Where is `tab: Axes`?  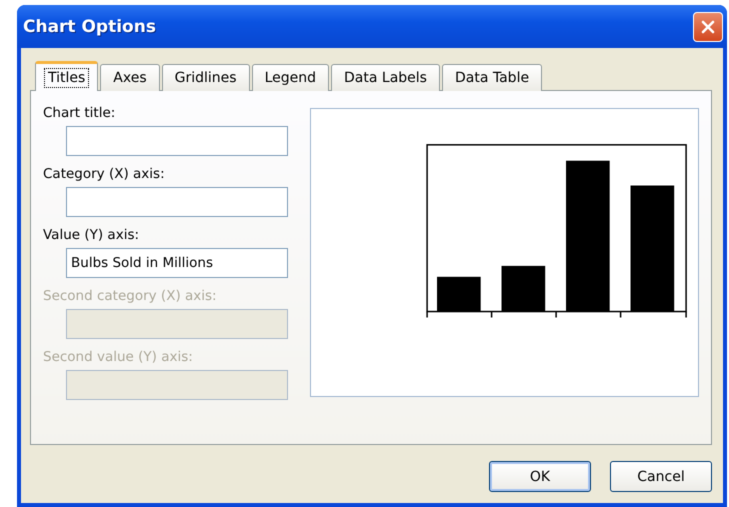
tab: Axes is located at coordinates (130, 77).